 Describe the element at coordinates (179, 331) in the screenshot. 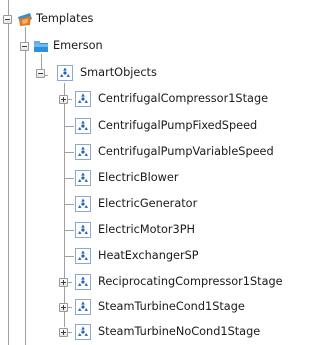

I see `tree-node-label: SteamTurbineNoCond1Stage` at that location.